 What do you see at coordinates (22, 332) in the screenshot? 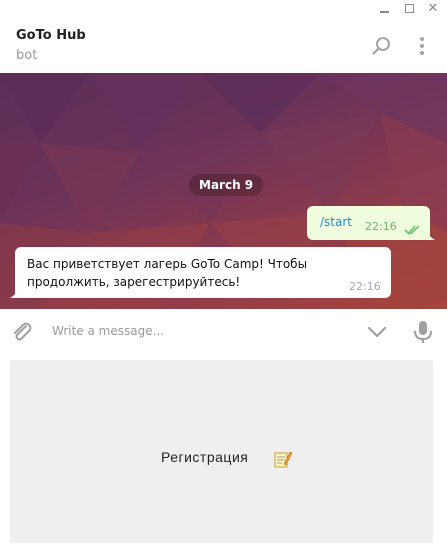
I see `paperclip-icon` at bounding box center [22, 332].